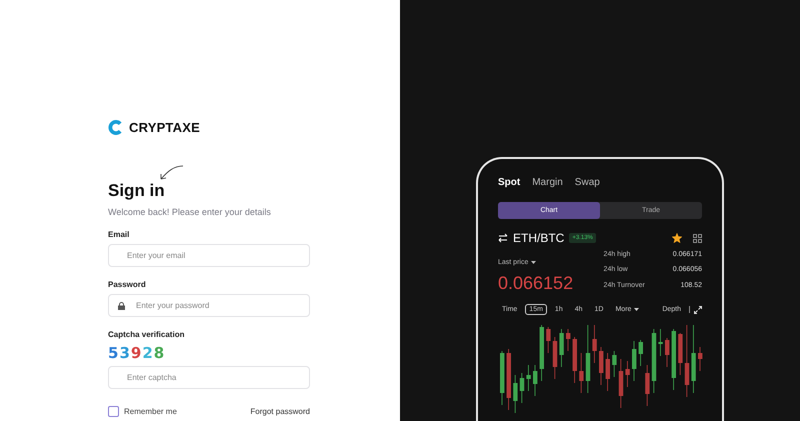 The image size is (800, 421). Describe the element at coordinates (147, 334) in the screenshot. I see `field-label: Captcha verification` at that location.